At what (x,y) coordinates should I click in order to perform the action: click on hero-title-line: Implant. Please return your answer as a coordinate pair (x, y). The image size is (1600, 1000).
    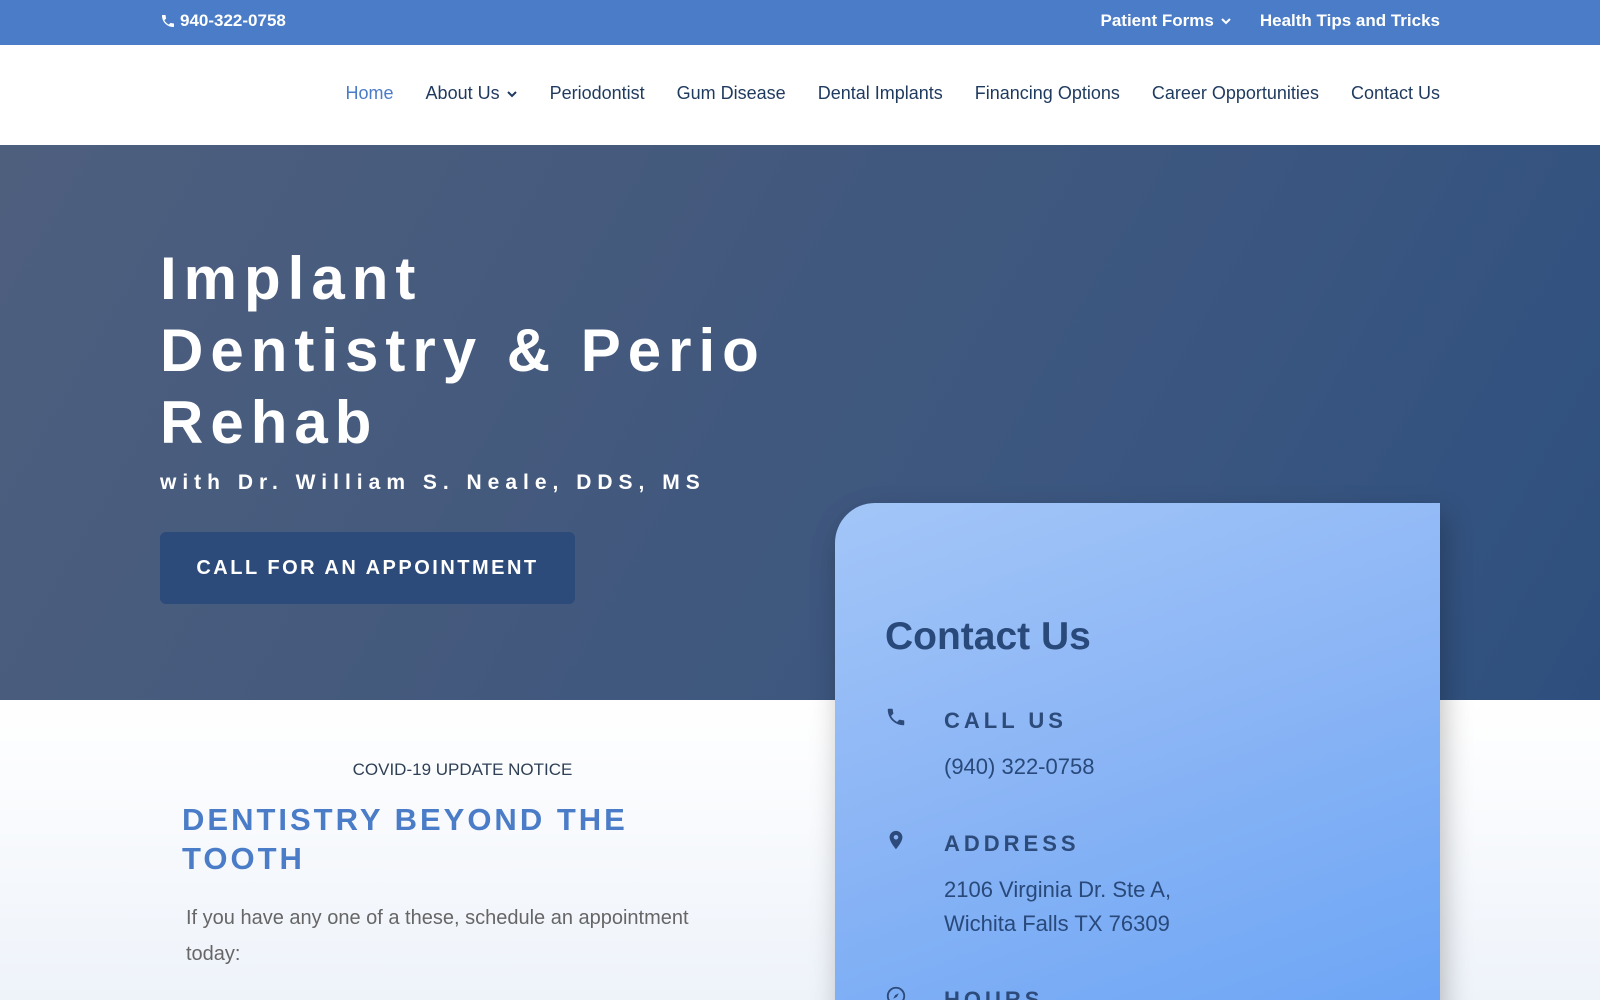
    Looking at the image, I should click on (291, 278).